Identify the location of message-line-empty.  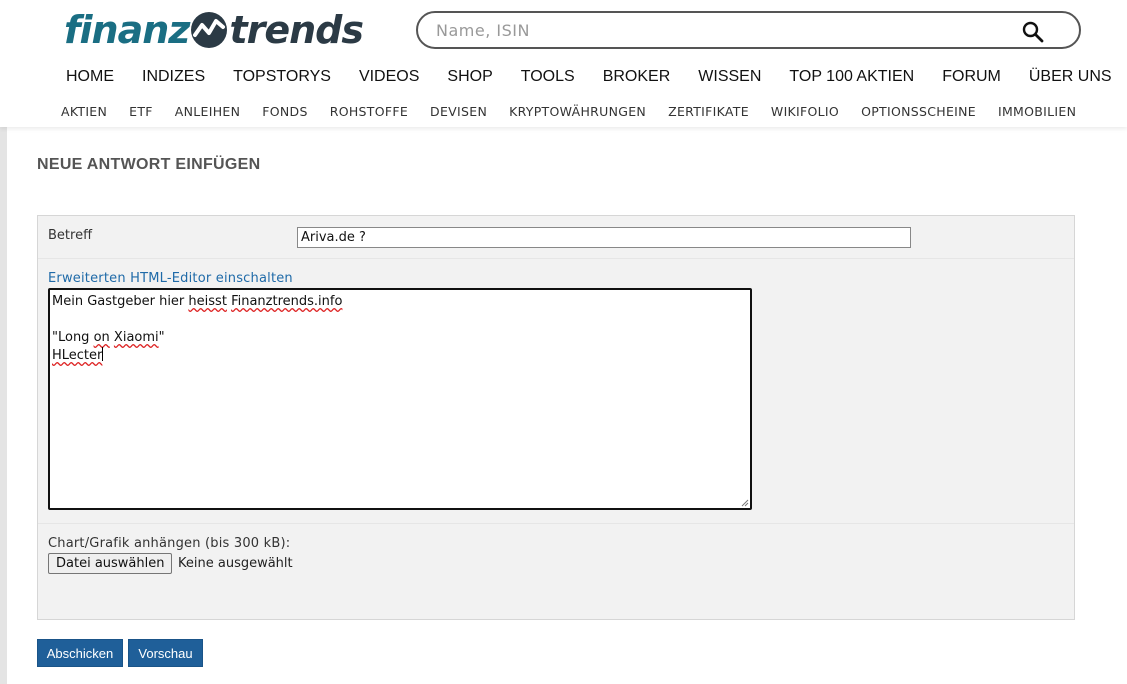
(400, 320).